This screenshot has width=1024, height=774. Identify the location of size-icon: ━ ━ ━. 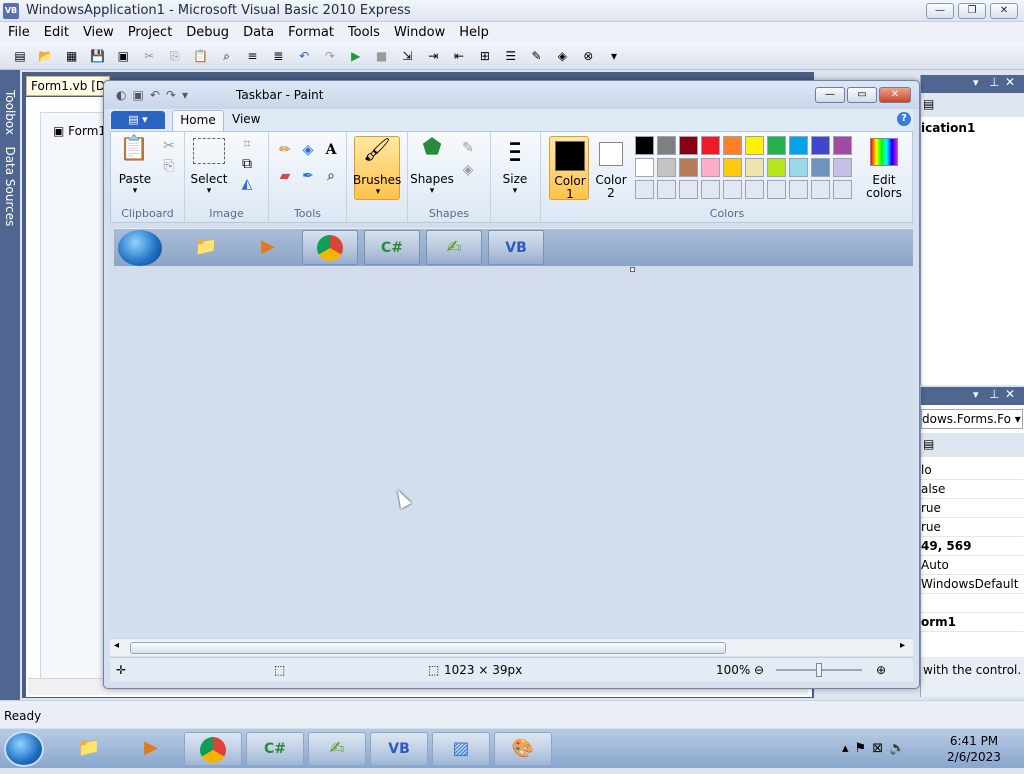
(515, 152).